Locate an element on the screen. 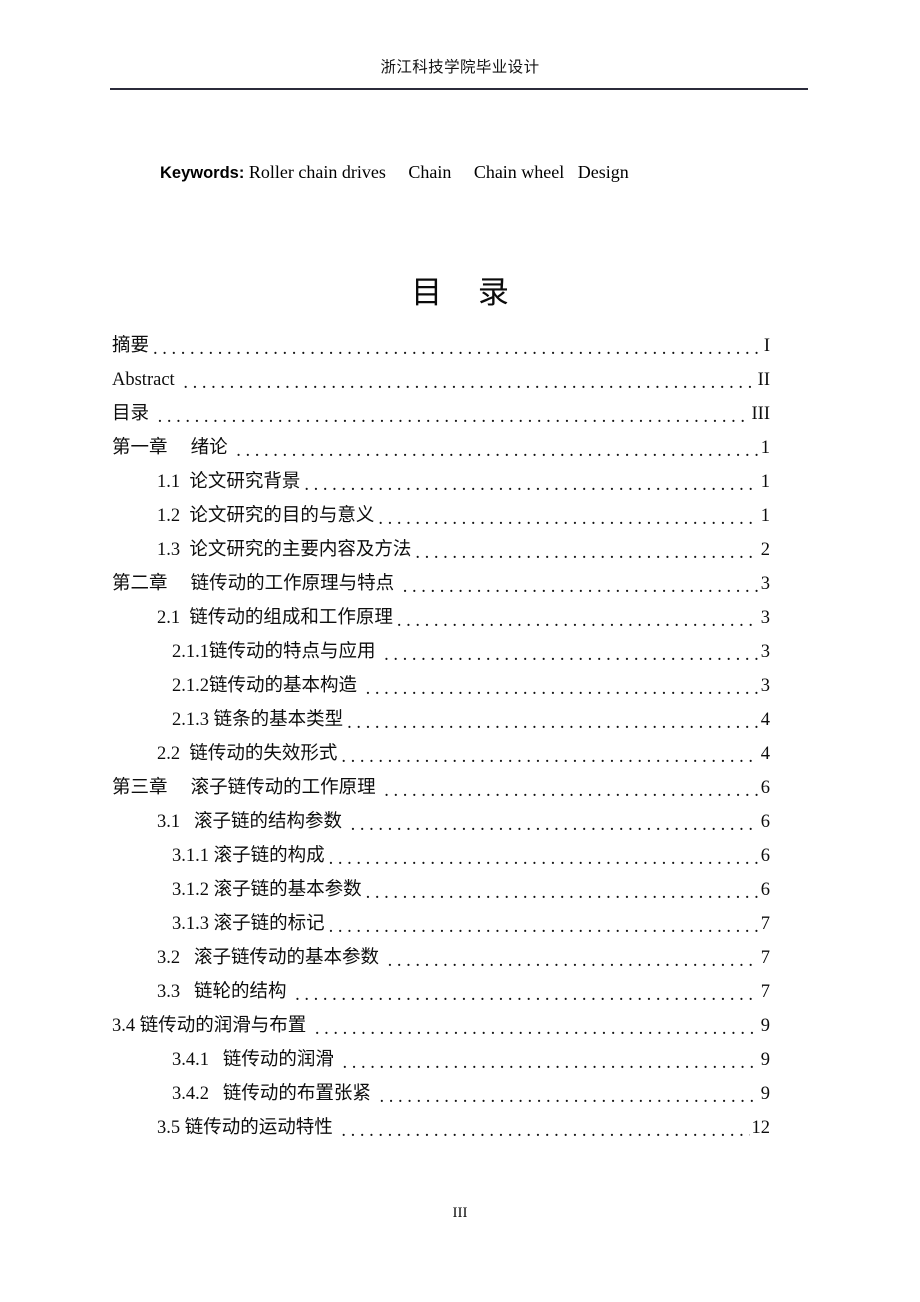  toc-entry: 3.1.2 滚子链的基本参数 6 is located at coordinates (441, 886).